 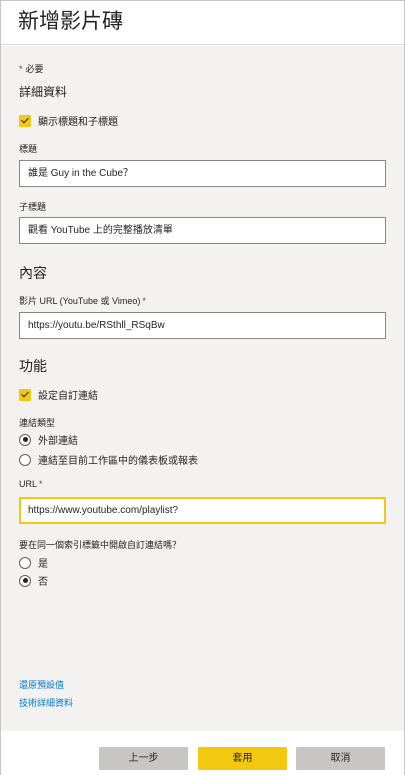 I want to click on pane-footer: 上一步 套用 取消, so click(x=202, y=753).